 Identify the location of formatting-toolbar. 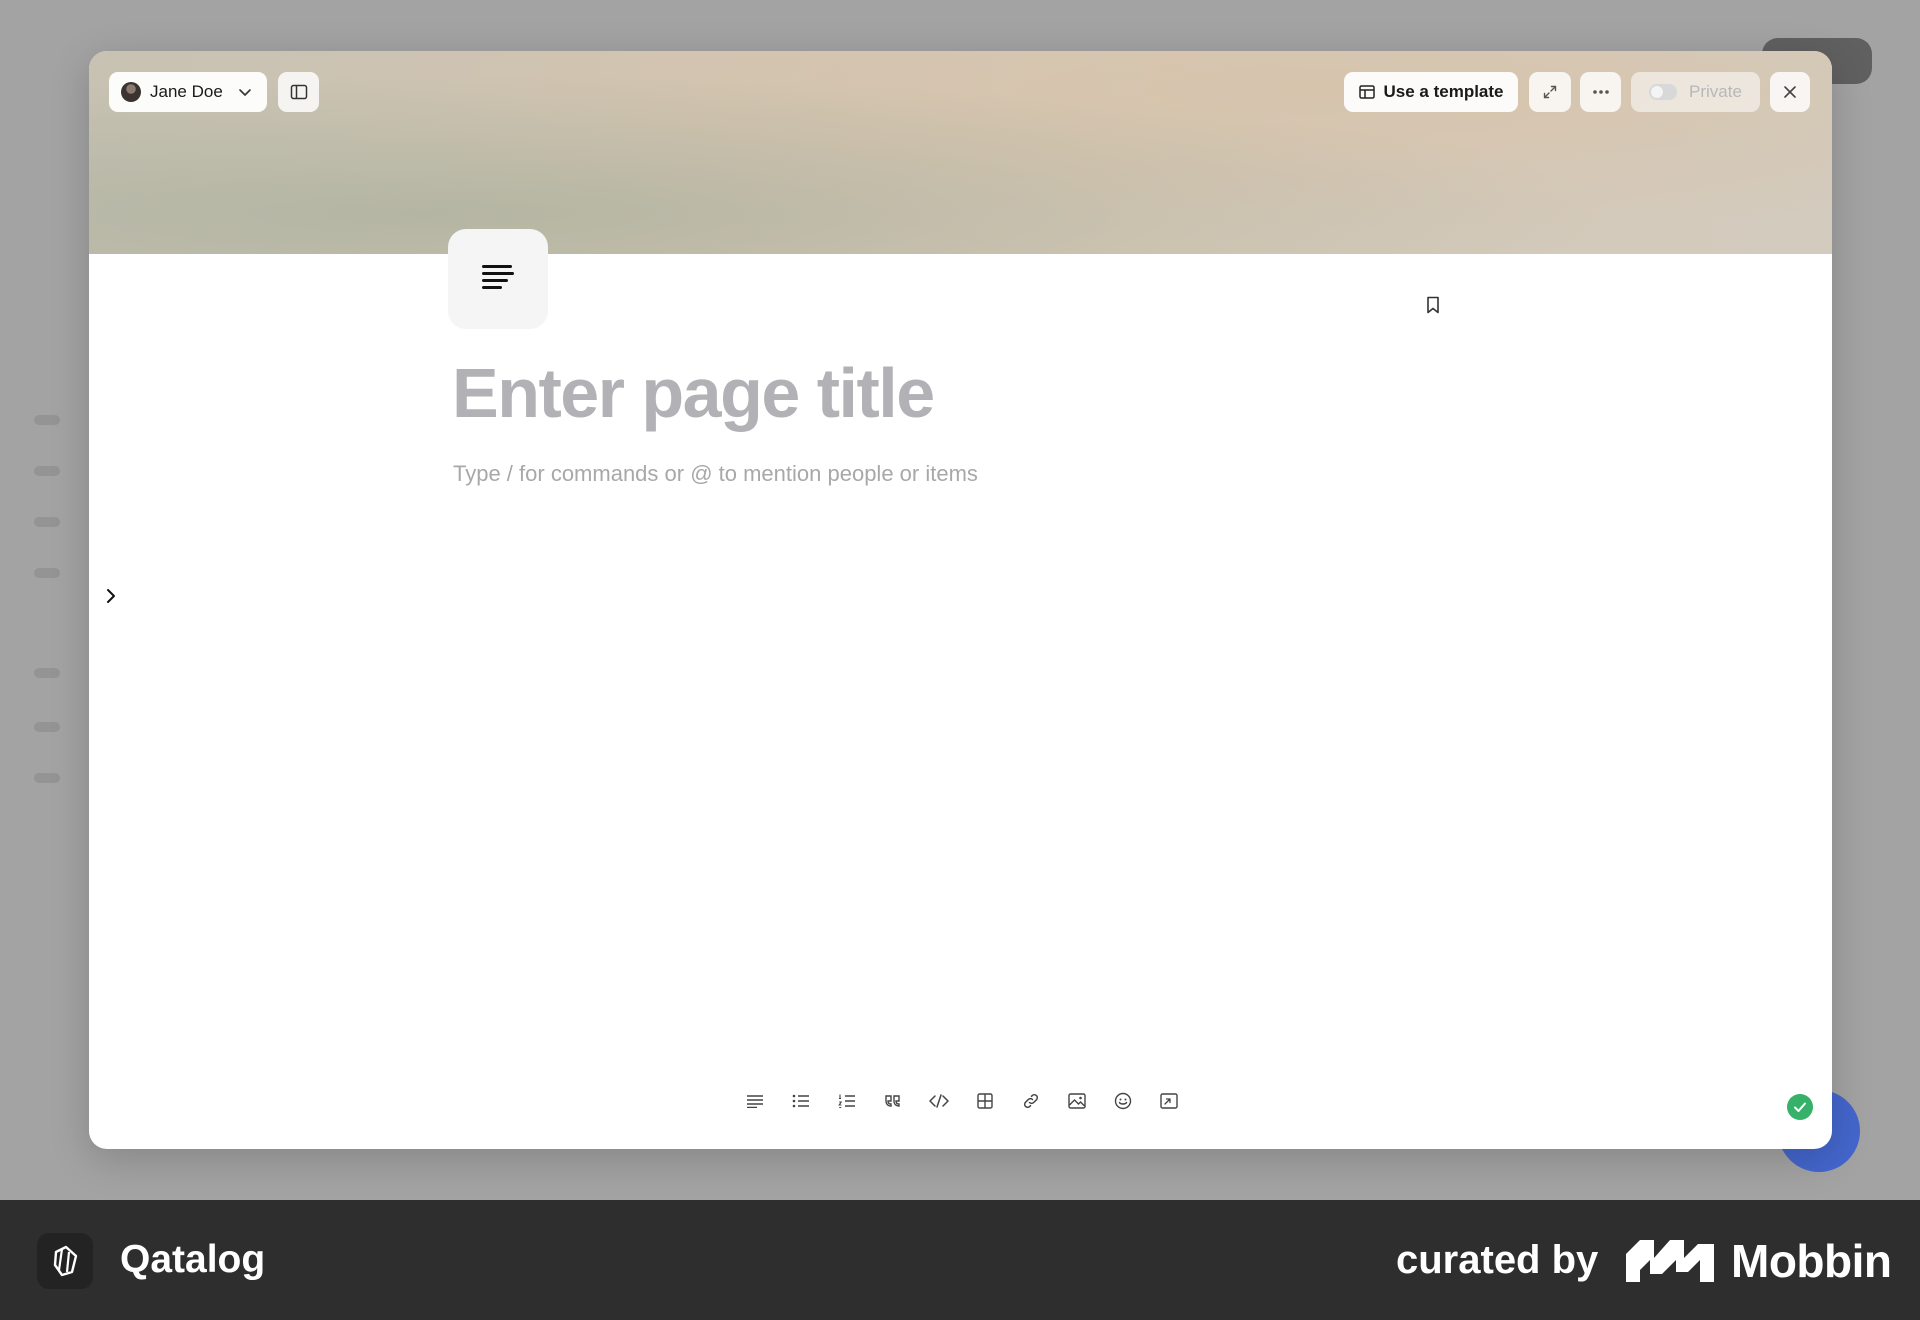
(961, 1100).